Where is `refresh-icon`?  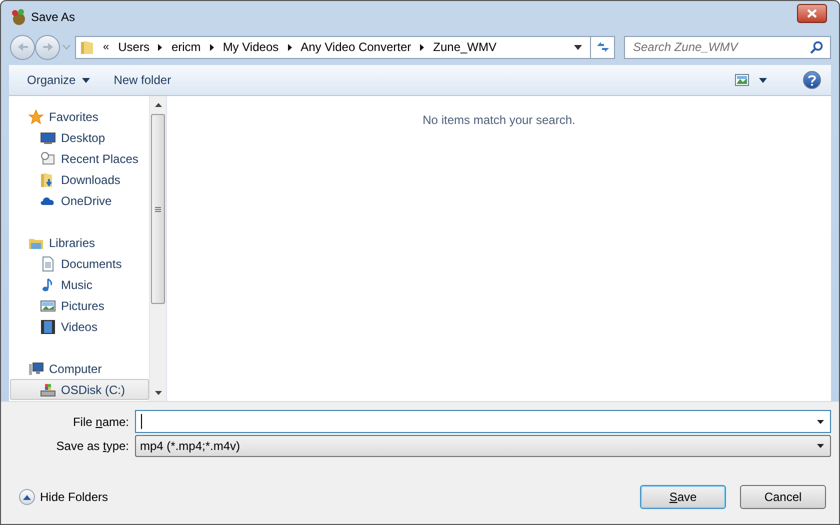 refresh-icon is located at coordinates (602, 47).